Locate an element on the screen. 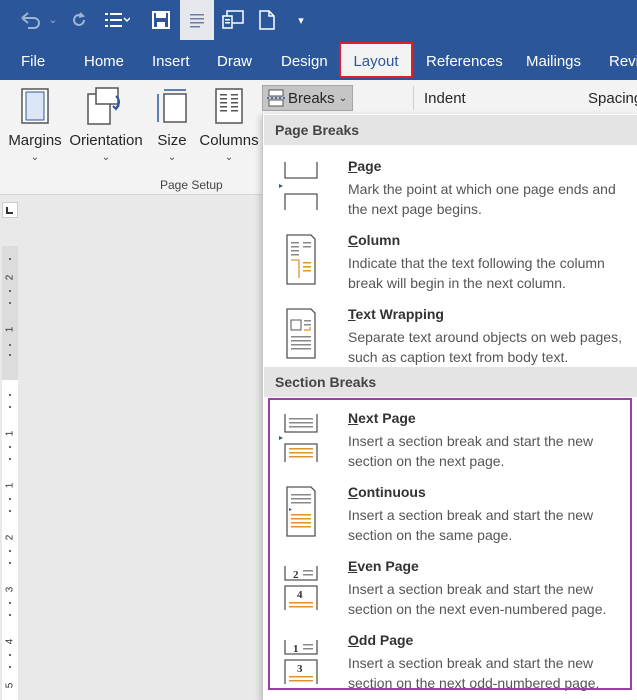 The width and height of the screenshot is (637, 700). columns-icon is located at coordinates (229, 106).